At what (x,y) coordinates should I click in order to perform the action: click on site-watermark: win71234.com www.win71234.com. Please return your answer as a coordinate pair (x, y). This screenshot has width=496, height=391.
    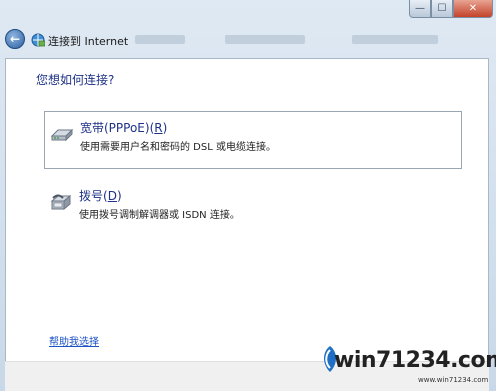
    Looking at the image, I should click on (407, 365).